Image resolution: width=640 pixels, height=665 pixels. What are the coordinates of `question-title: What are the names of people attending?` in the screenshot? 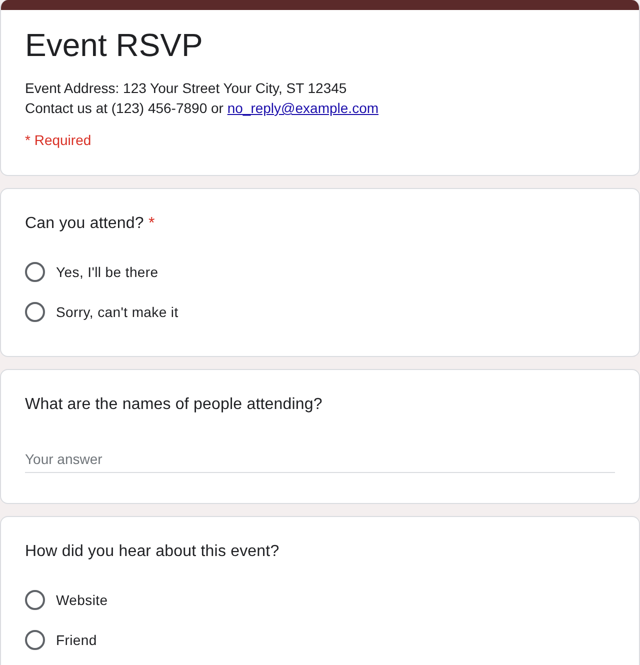 It's located at (174, 405).